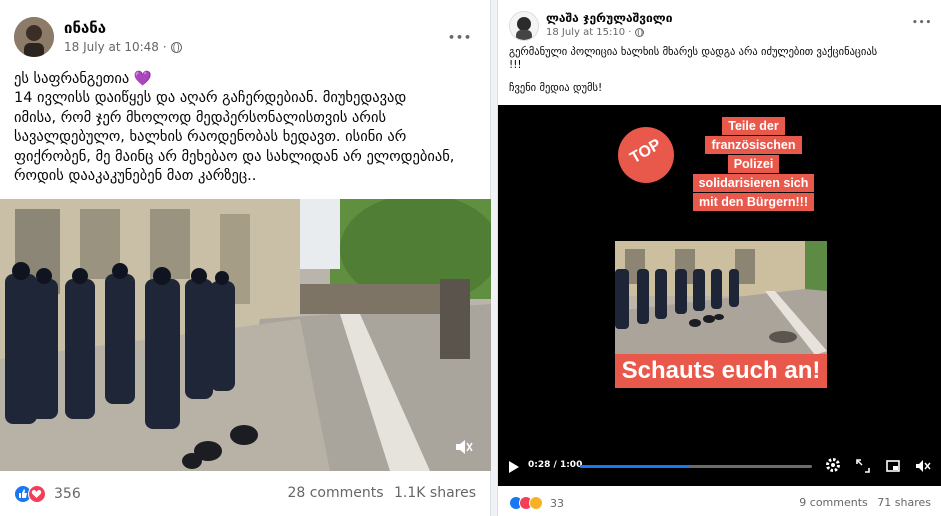 This screenshot has width=941, height=516. I want to click on caption-line: ეს საფრანგეთია 💜, so click(83, 79).